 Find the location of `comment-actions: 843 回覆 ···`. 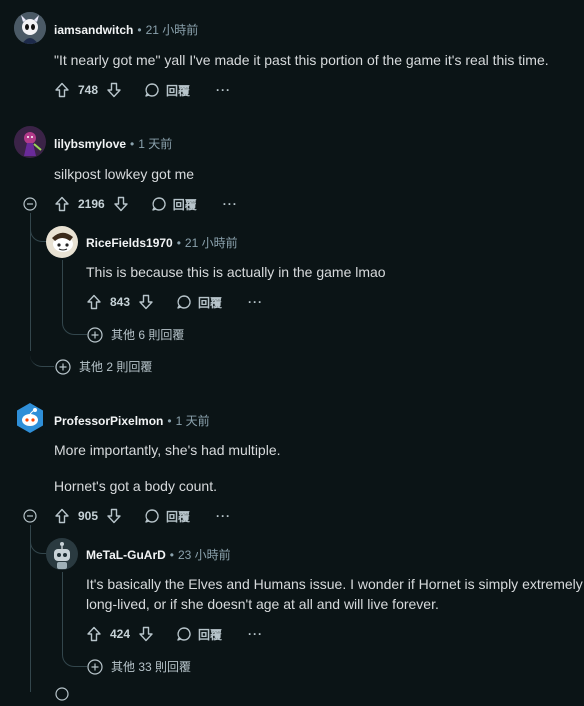

comment-actions: 843 回覆 ··· is located at coordinates (174, 302).